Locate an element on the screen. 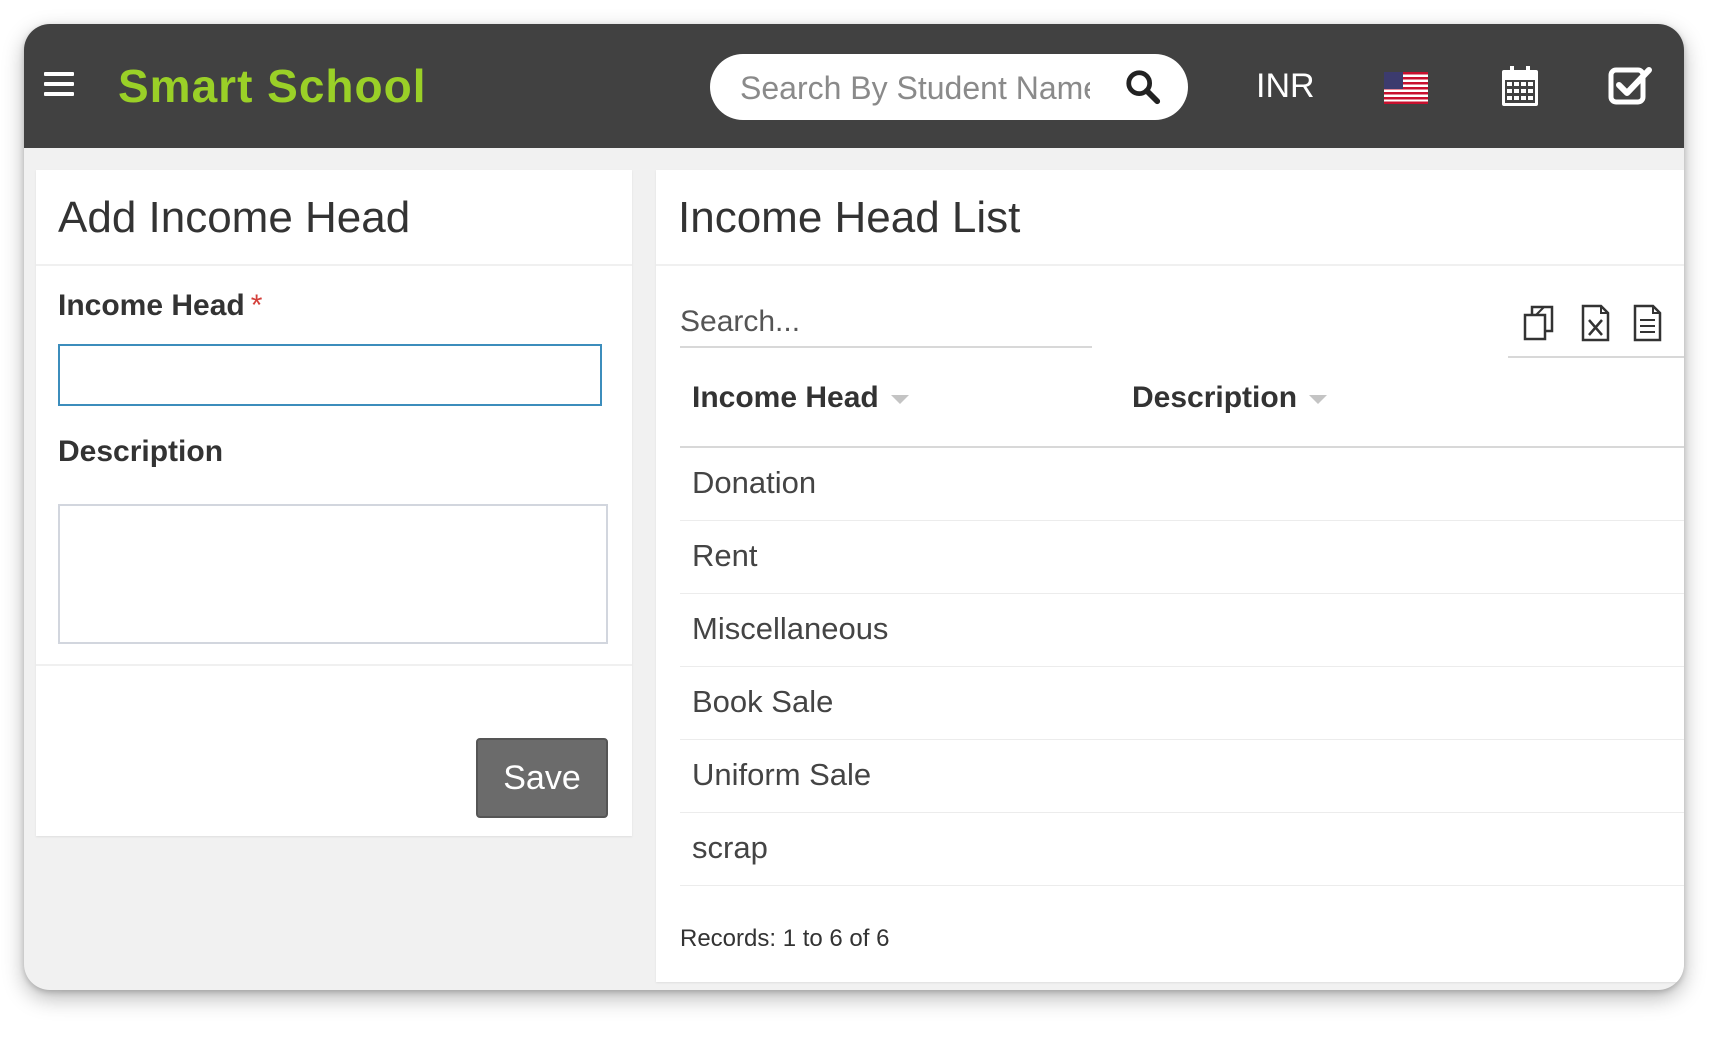 The image size is (1733, 1040). income-head-label: Income Head * is located at coordinates (160, 306).